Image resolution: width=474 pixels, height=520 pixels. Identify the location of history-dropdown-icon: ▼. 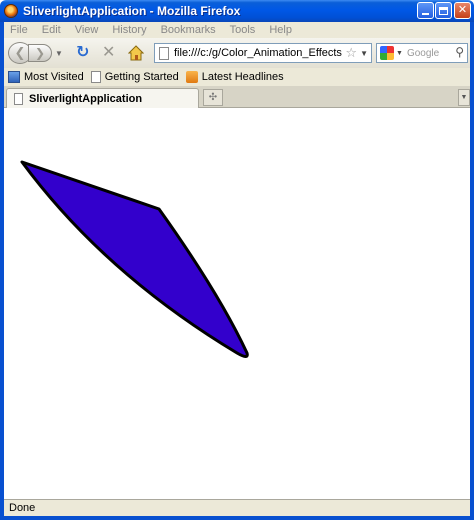
(60, 53).